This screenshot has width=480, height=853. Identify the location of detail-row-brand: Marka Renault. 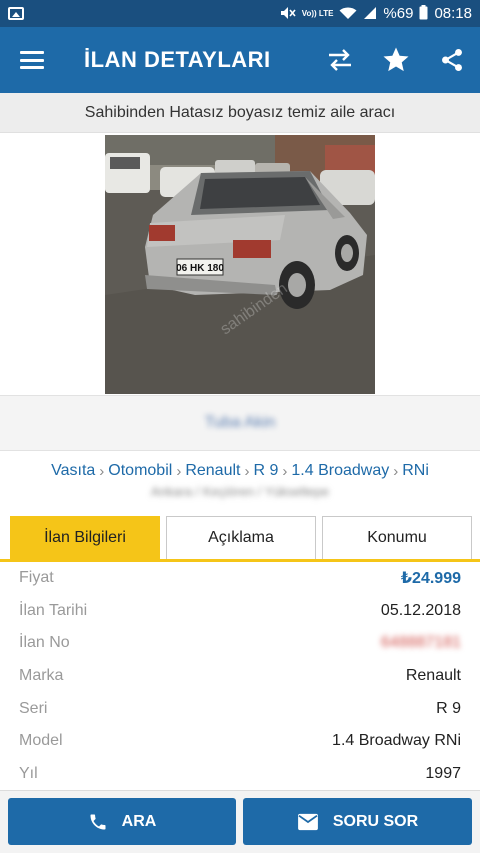
(240, 676).